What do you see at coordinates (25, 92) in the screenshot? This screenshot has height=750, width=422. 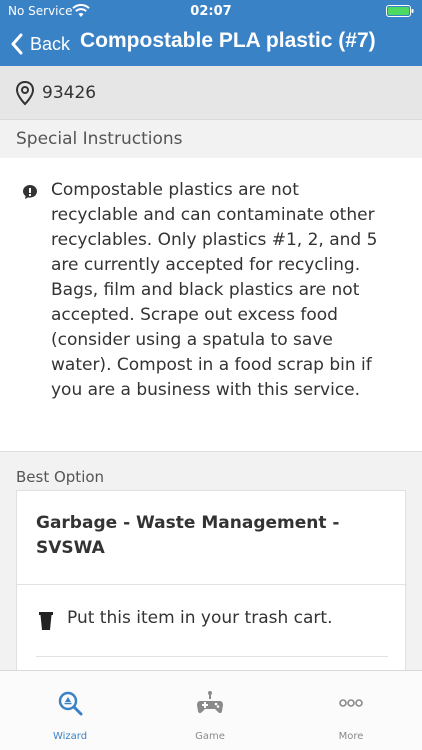 I see `map-pin-icon` at bounding box center [25, 92].